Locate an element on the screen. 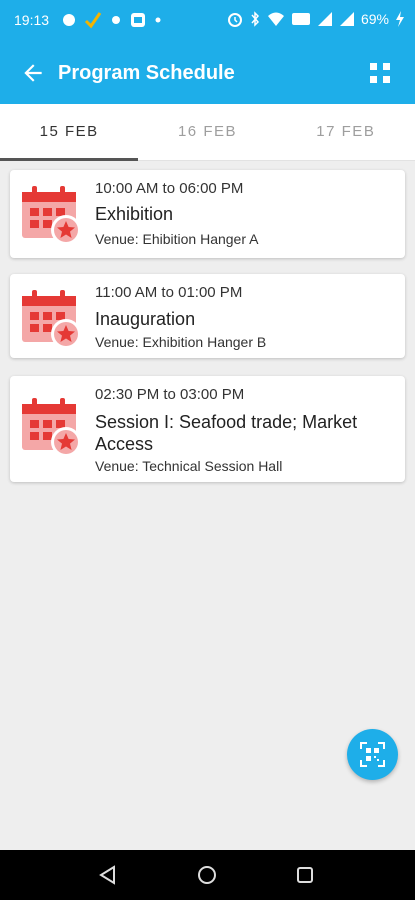  tab-16-feb: 16 FEB is located at coordinates (207, 132).